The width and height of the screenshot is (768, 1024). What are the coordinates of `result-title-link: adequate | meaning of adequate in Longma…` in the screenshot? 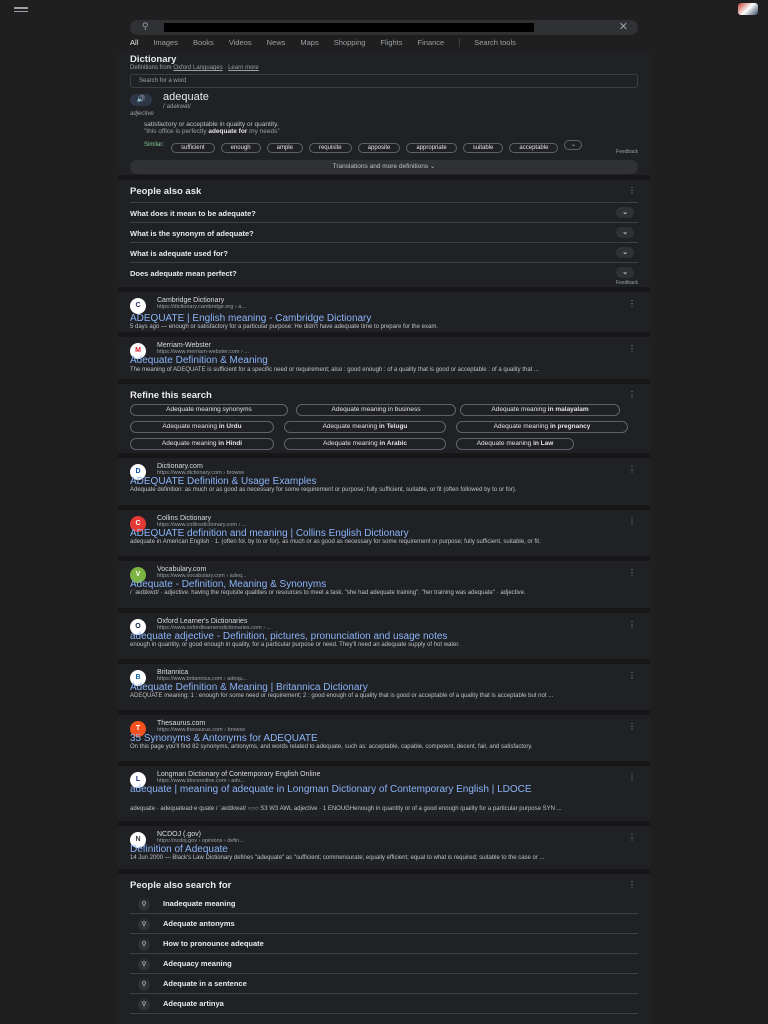 It's located at (383, 789).